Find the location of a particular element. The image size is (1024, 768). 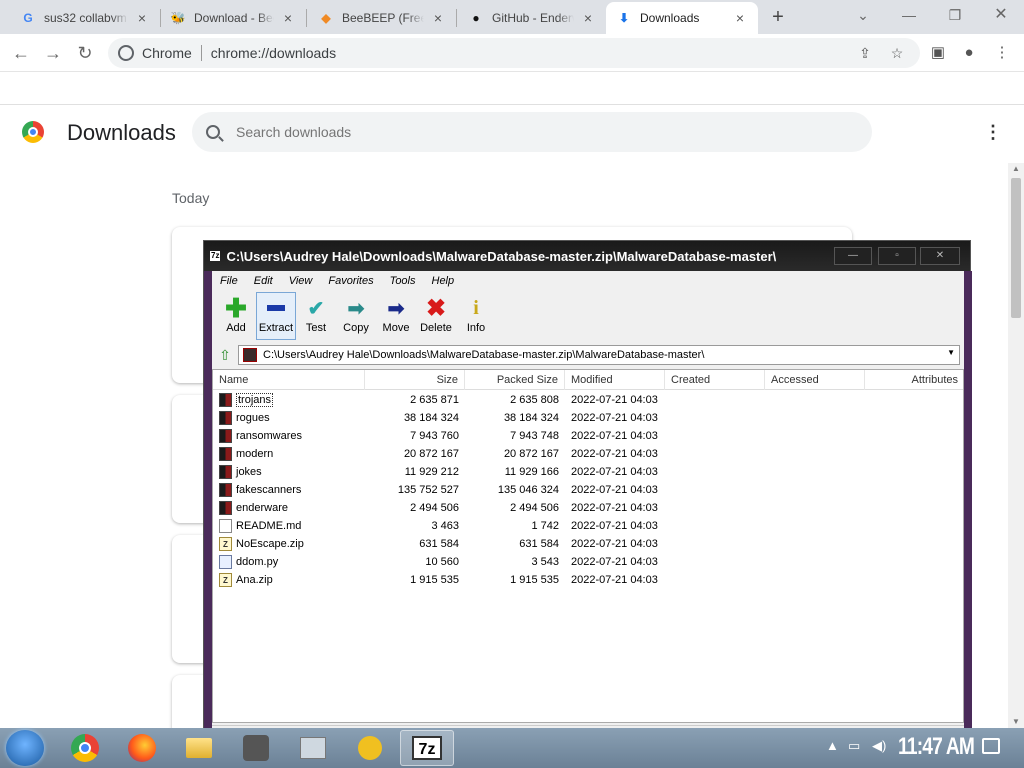

move-arrow-icon: ➡ is located at coordinates (396, 308).